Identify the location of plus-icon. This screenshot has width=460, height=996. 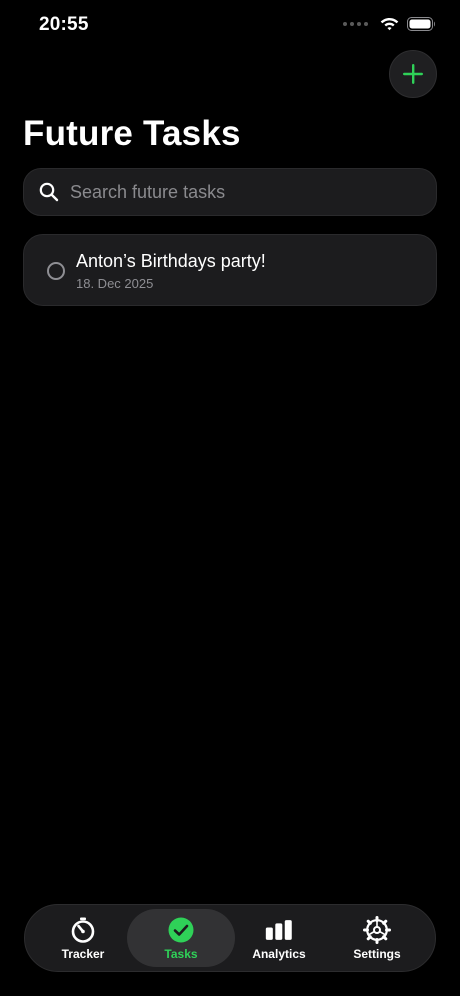
(413, 74).